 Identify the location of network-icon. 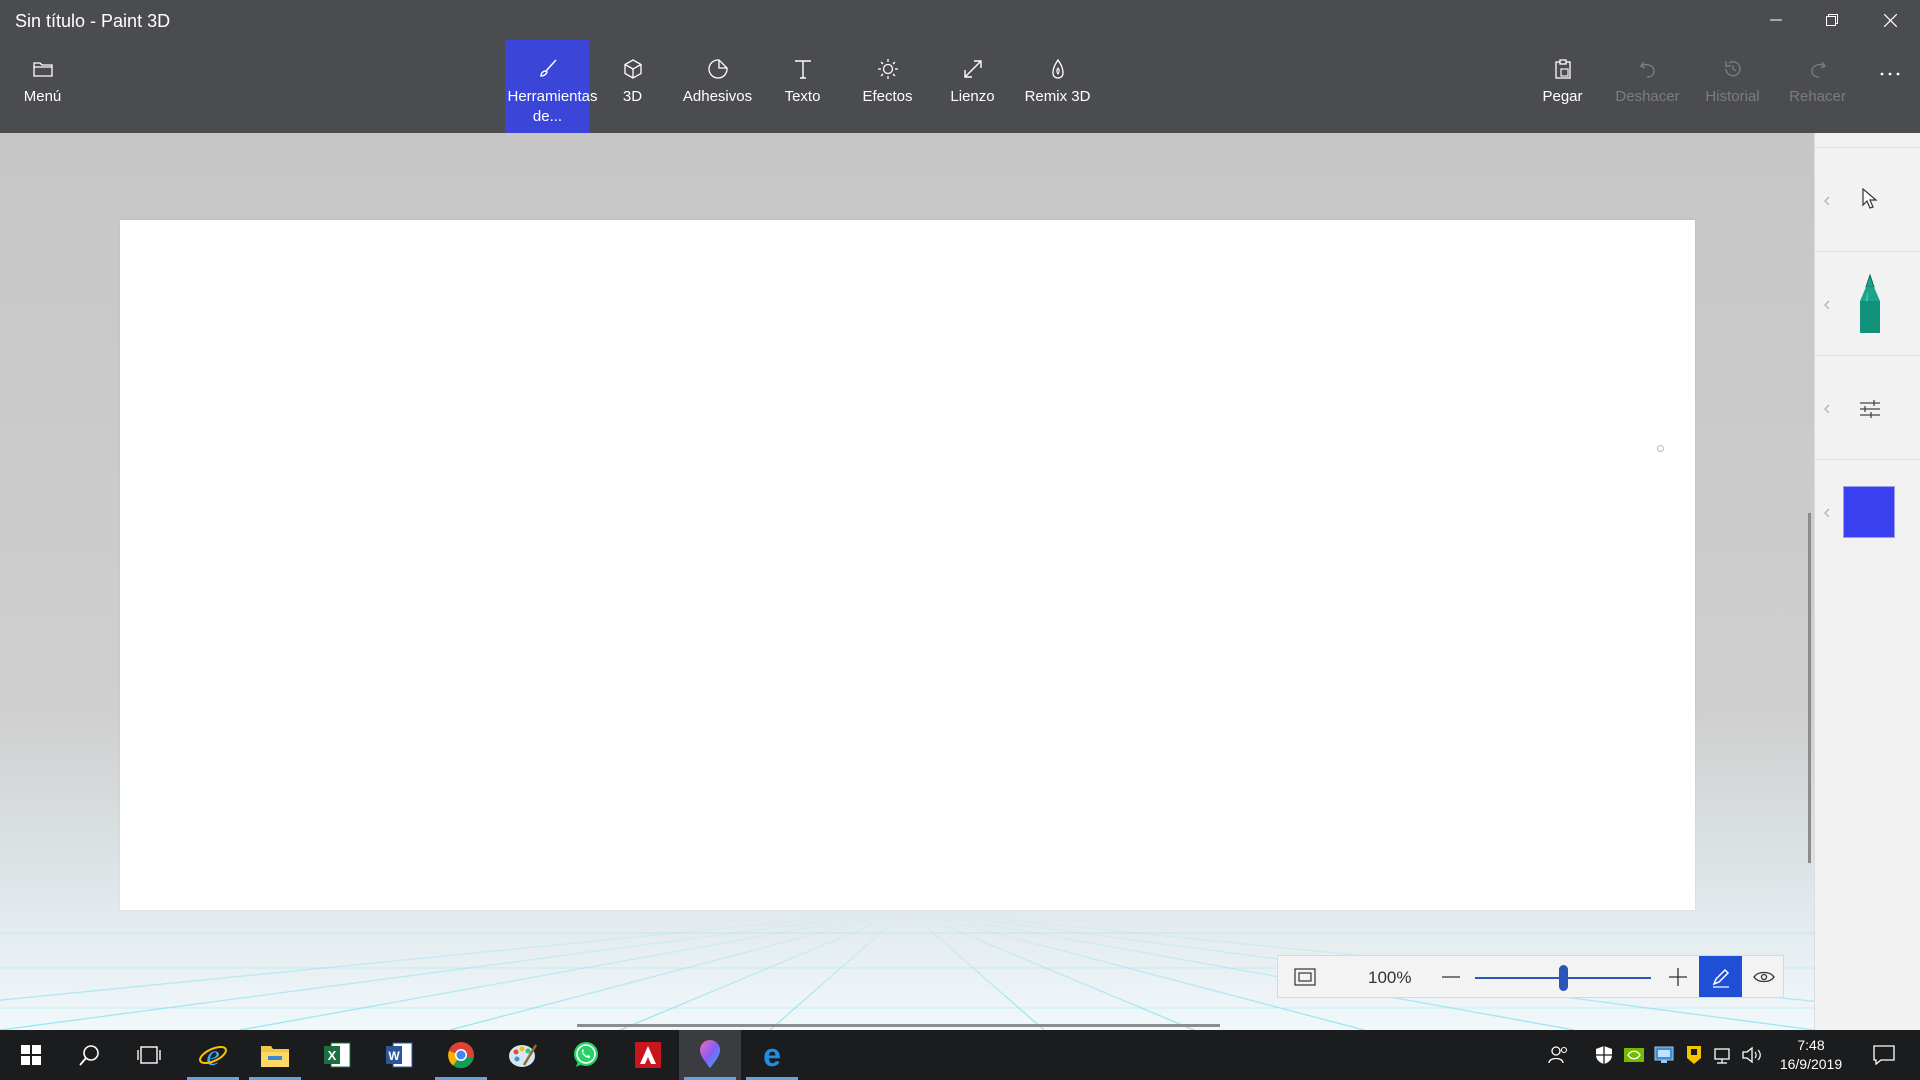
(1722, 1056).